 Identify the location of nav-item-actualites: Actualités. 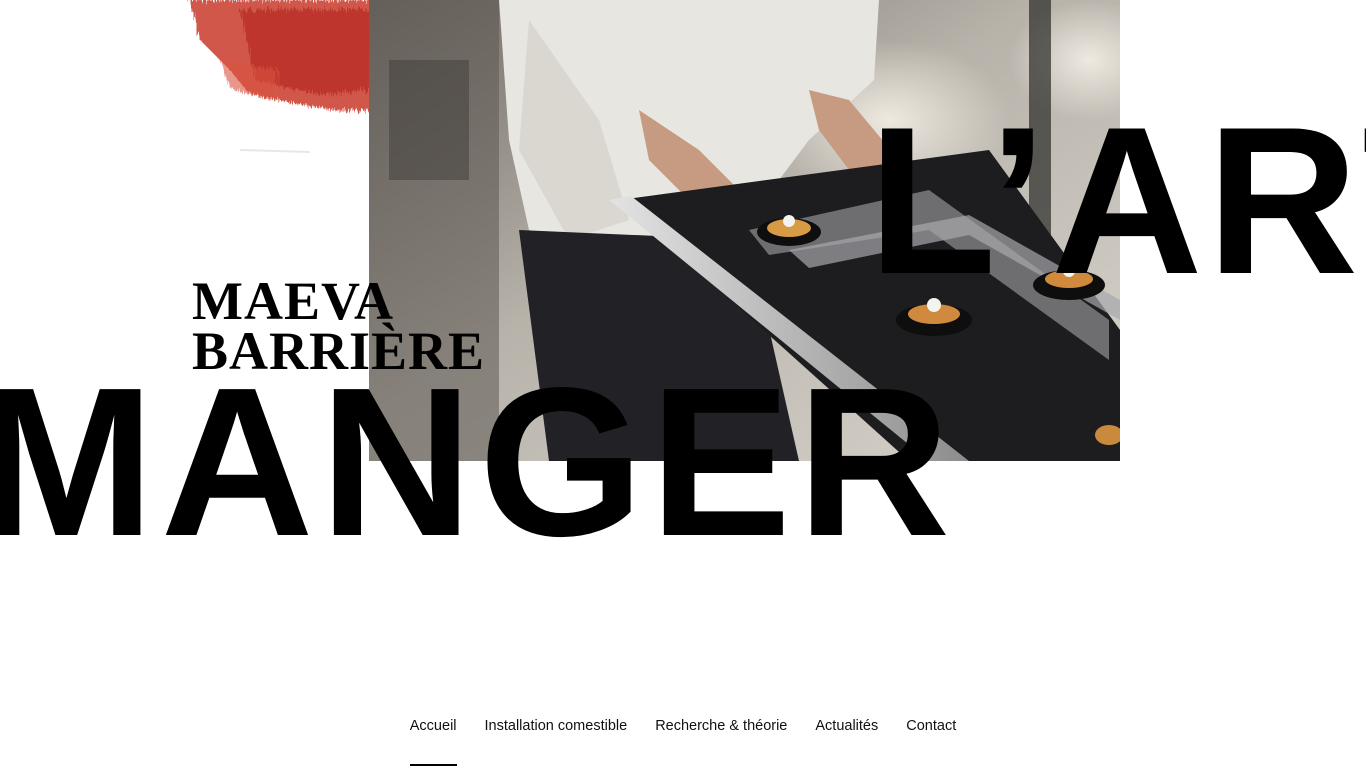
(846, 741).